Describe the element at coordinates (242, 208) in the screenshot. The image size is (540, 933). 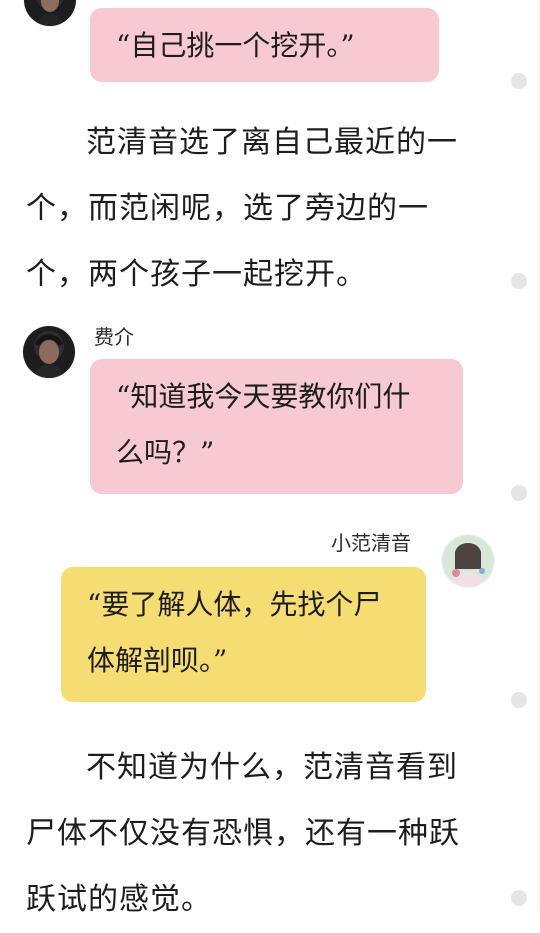
I see `story-paragraph-1: 范清音选了离自己最近的一个，而范闲呢，选了旁边的一个，两个孩子一起挖开。` at that location.